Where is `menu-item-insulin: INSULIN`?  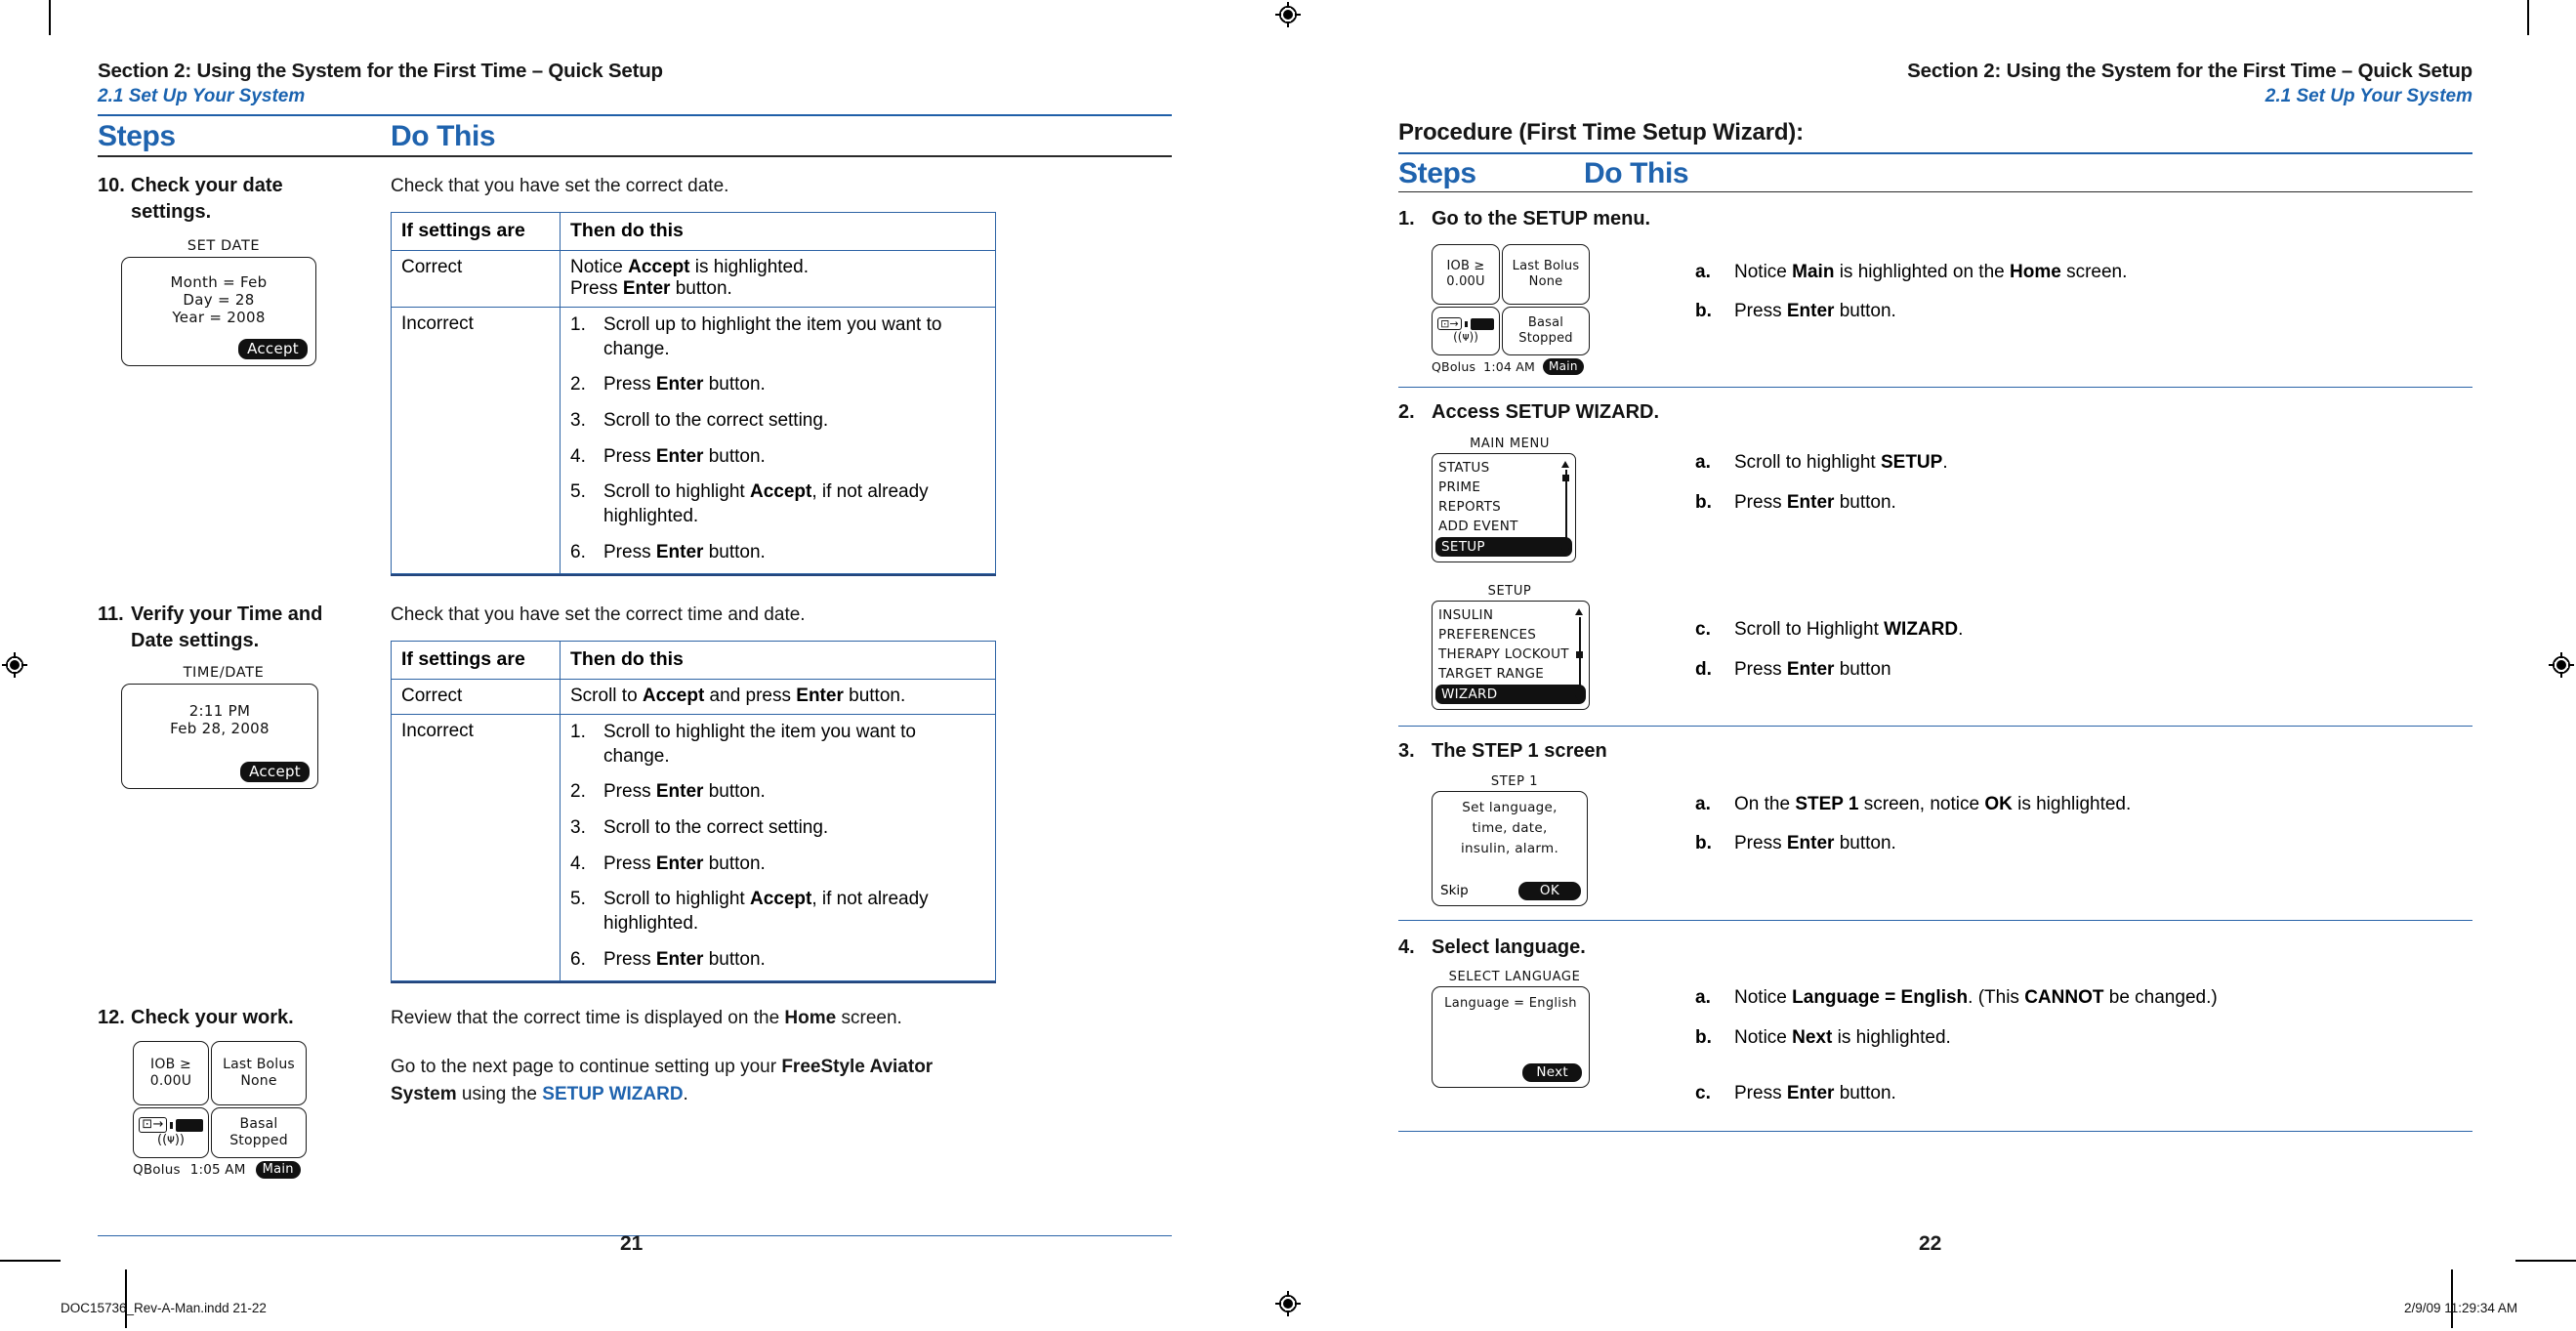
menu-item-insulin: INSULIN is located at coordinates (1511, 615).